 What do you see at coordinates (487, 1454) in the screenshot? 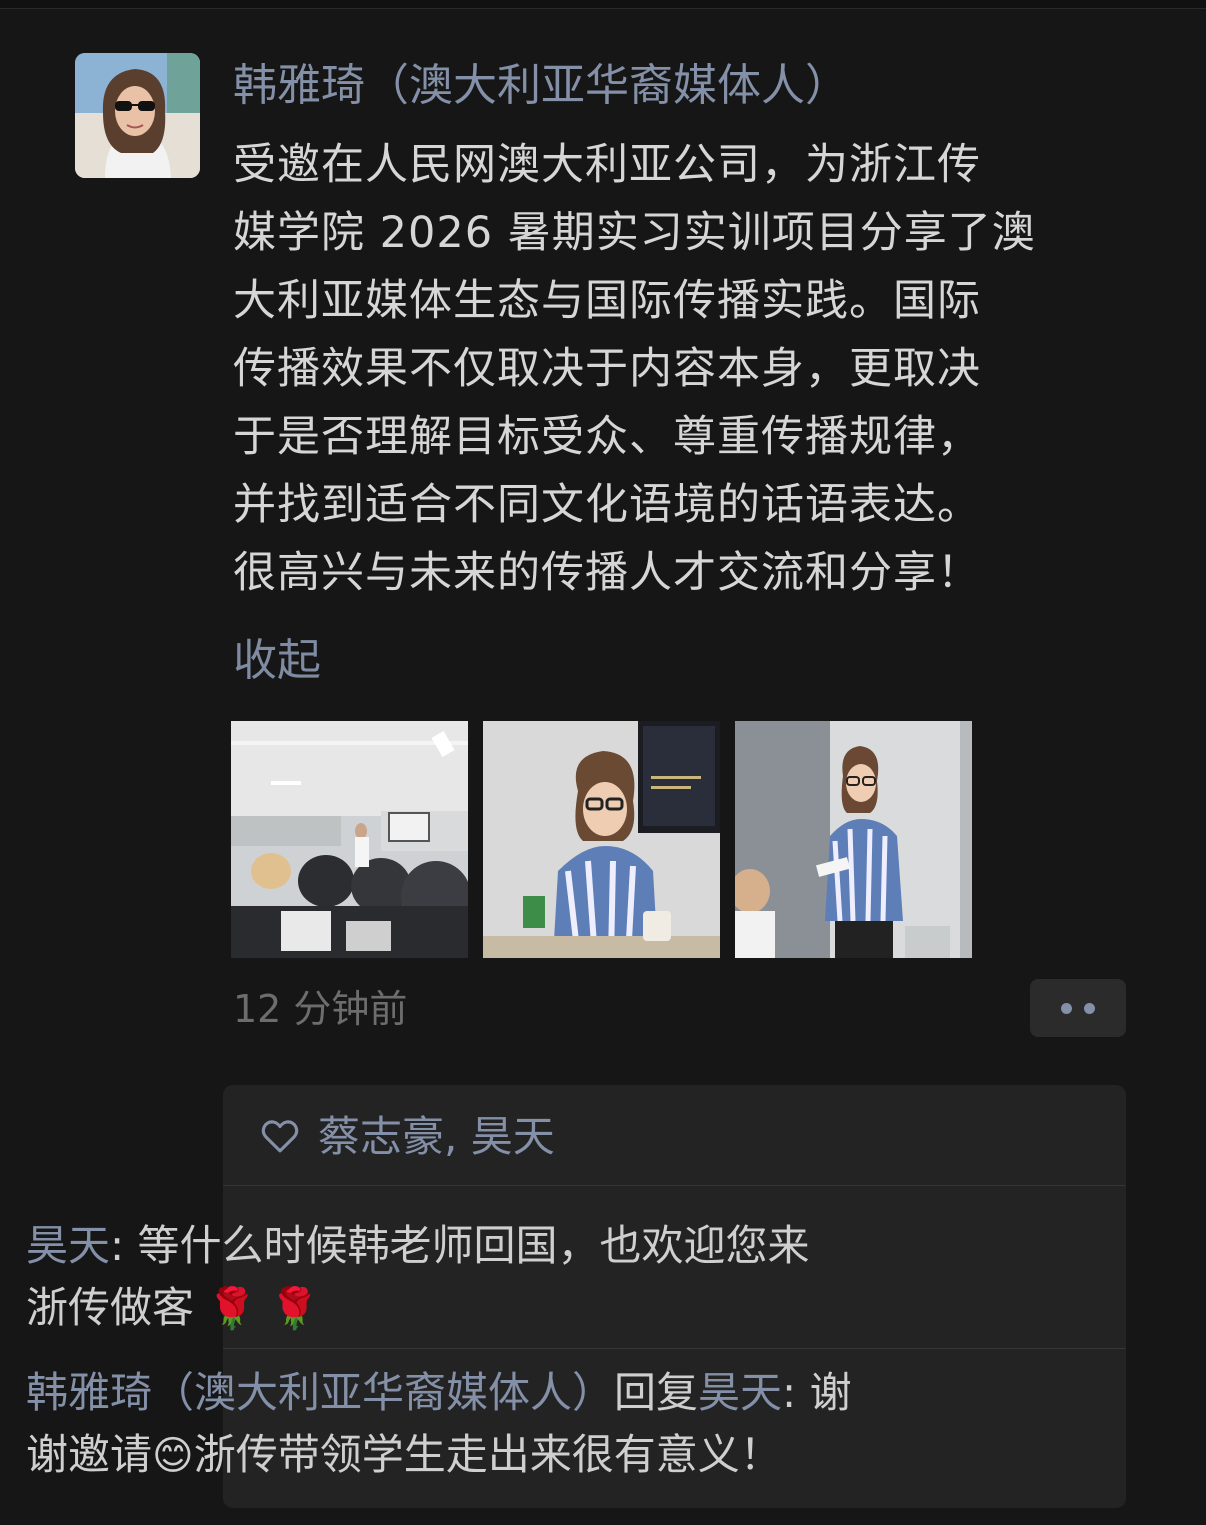
I see `comment-text: 浙传带领学生走出来很有意义！` at bounding box center [487, 1454].